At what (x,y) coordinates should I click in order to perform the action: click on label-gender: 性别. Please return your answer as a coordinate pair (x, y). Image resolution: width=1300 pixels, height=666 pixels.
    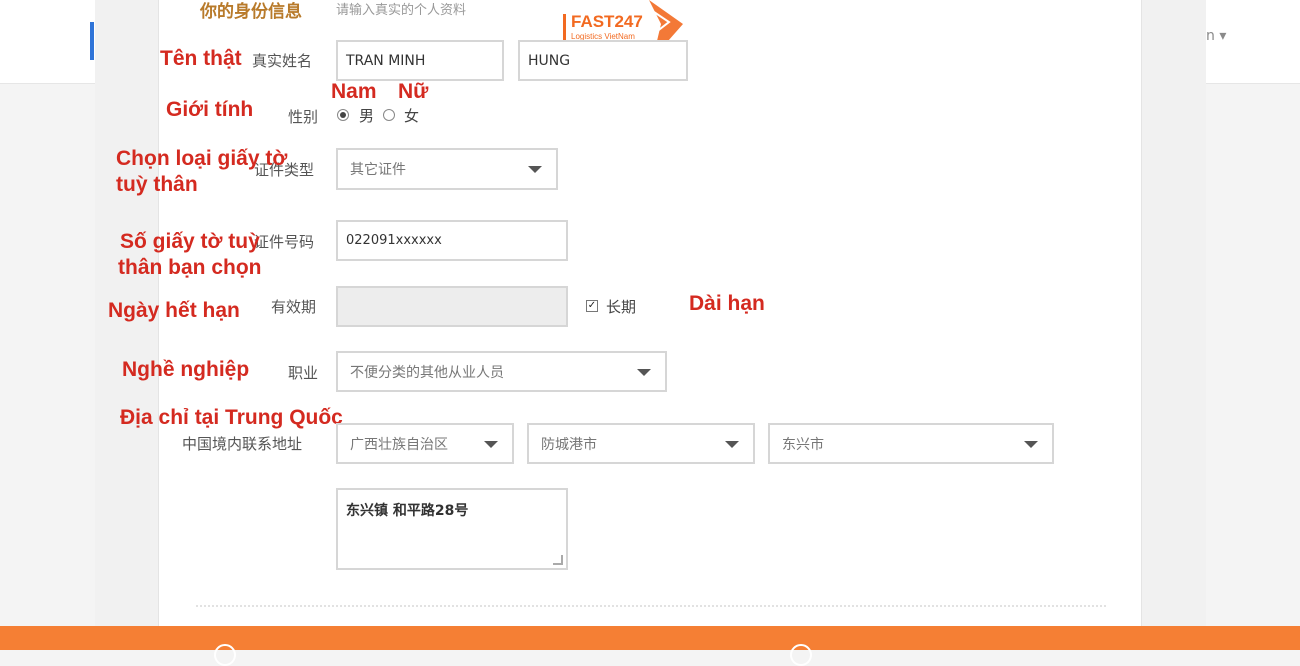
    Looking at the image, I should click on (303, 117).